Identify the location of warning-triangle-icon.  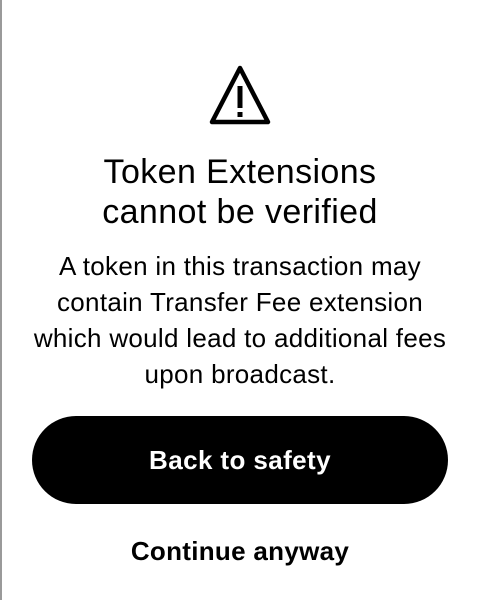
(240, 95).